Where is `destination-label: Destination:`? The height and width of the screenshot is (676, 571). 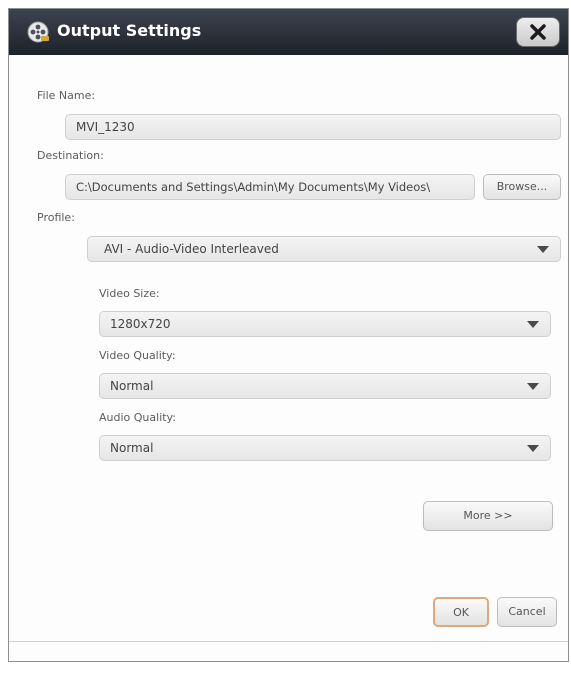
destination-label: Destination: is located at coordinates (70, 155).